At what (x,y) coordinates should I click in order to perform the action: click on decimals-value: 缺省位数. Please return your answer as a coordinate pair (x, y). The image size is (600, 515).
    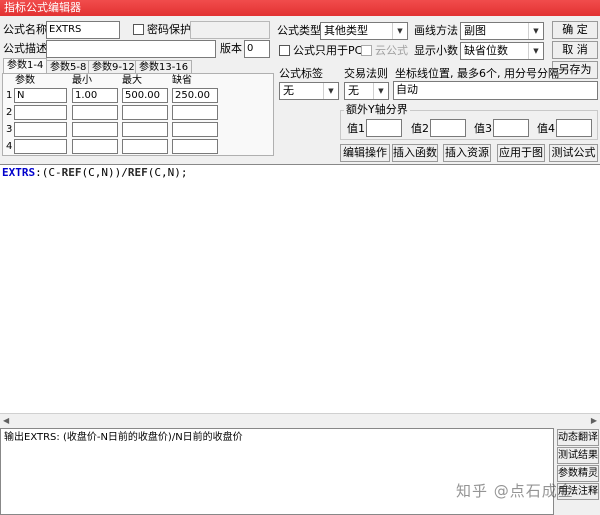
    Looking at the image, I should click on (486, 50).